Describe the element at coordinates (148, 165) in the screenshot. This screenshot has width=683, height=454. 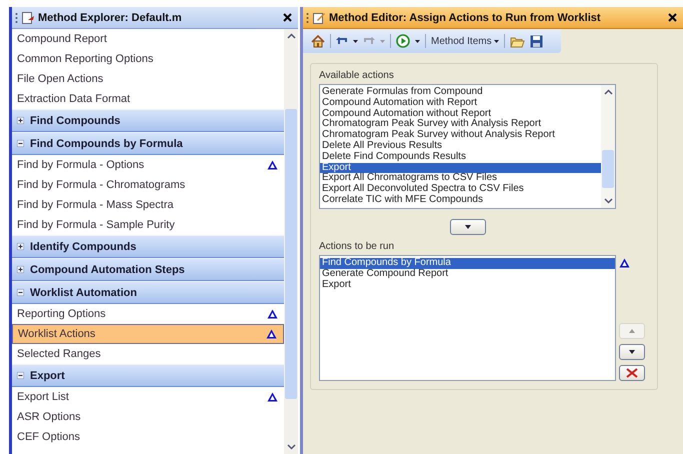
I see `explorer-item: Find by Formula - Options` at that location.